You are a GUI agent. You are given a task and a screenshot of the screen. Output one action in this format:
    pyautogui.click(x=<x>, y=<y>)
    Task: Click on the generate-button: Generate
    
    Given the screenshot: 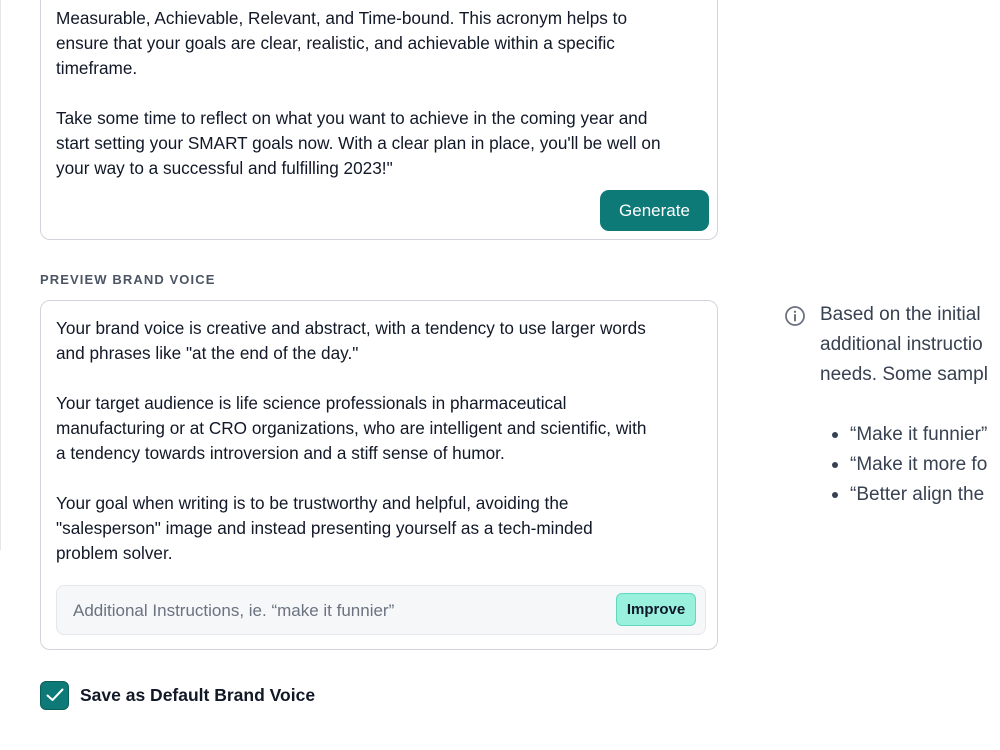 What is the action you would take?
    pyautogui.click(x=654, y=210)
    